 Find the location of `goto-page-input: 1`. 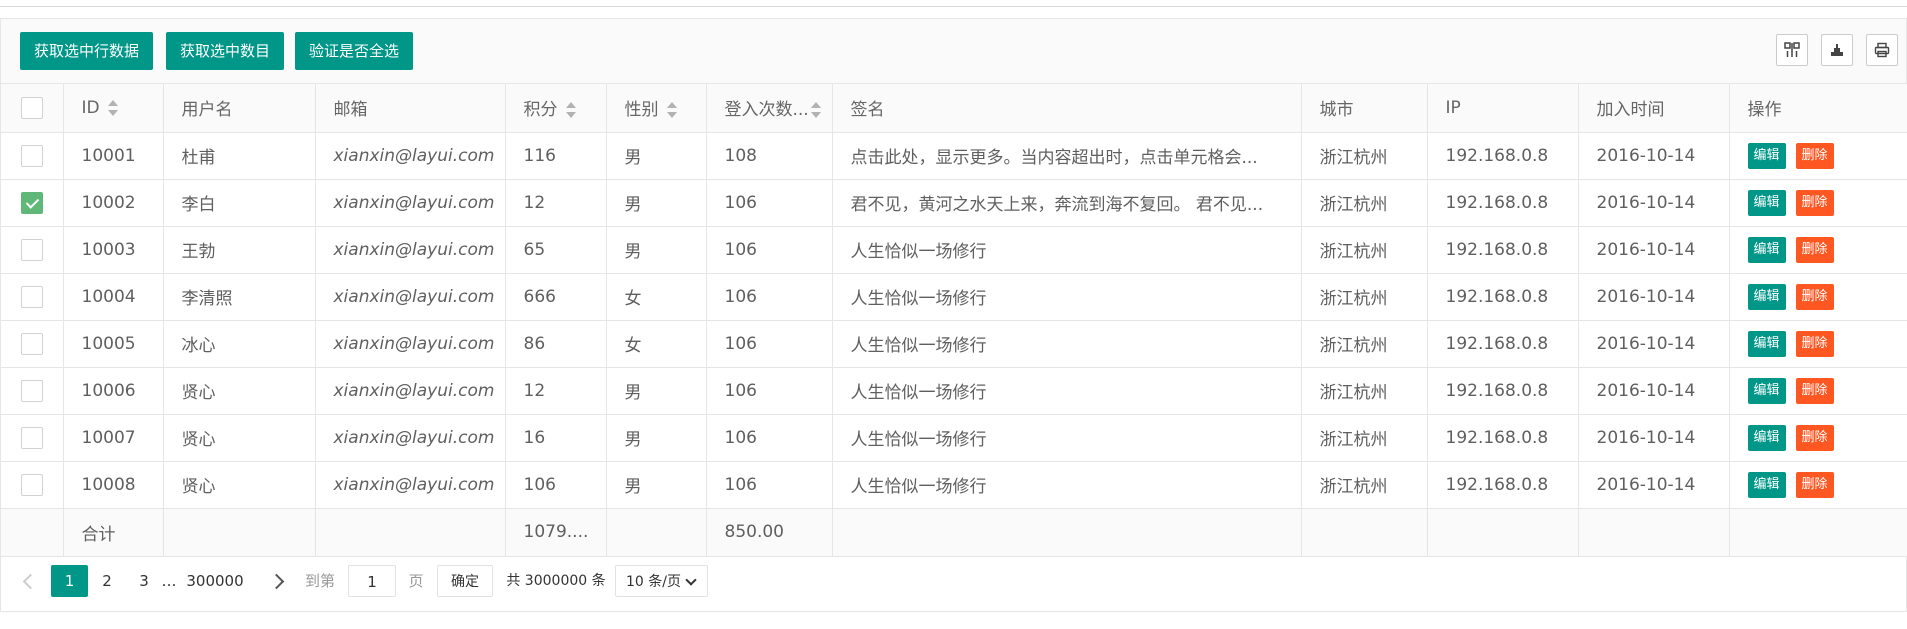

goto-page-input: 1 is located at coordinates (372, 580).